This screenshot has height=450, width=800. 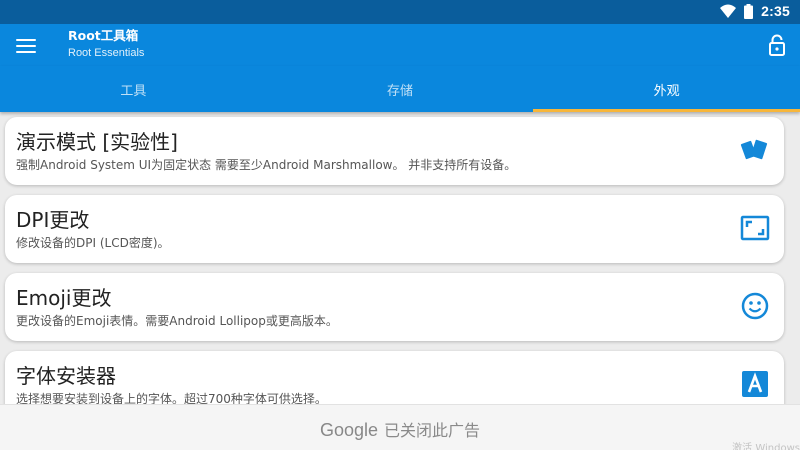 What do you see at coordinates (755, 150) in the screenshot?
I see `cards-icon` at bounding box center [755, 150].